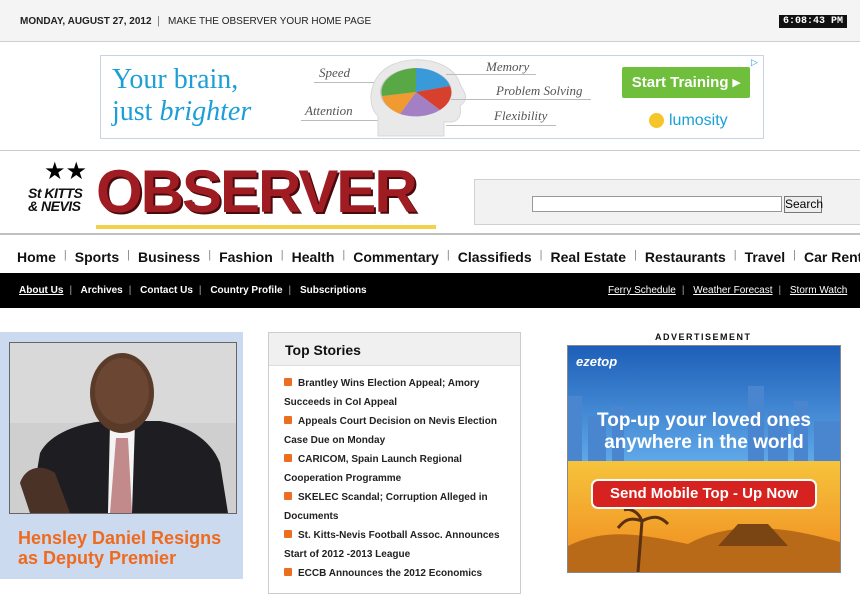 The width and height of the screenshot is (860, 594). Describe the element at coordinates (97, 257) in the screenshot. I see `nav-sports: Sports` at that location.